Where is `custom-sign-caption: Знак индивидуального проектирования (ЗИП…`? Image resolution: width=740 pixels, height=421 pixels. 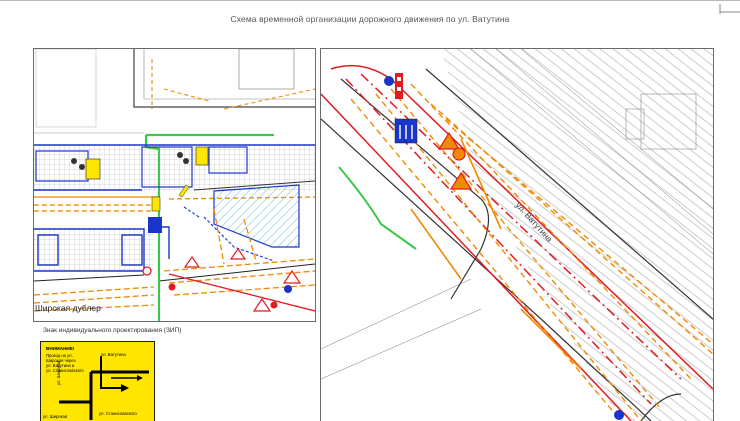
custom-sign-caption: Знак индивидуального проектирования (ЗИП… is located at coordinates (112, 330).